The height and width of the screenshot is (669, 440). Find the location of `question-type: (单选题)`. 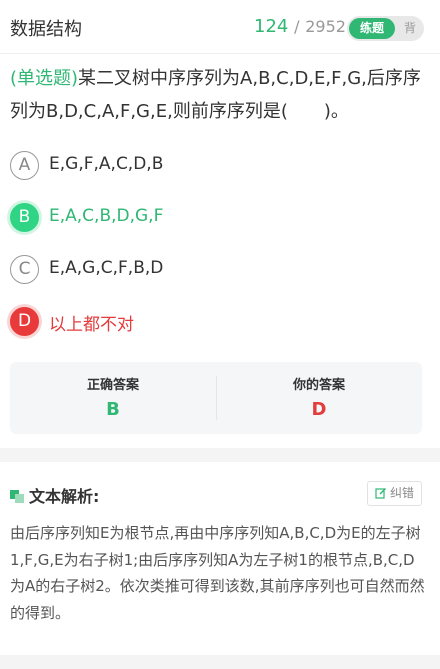

question-type: (单选题) is located at coordinates (44, 78).